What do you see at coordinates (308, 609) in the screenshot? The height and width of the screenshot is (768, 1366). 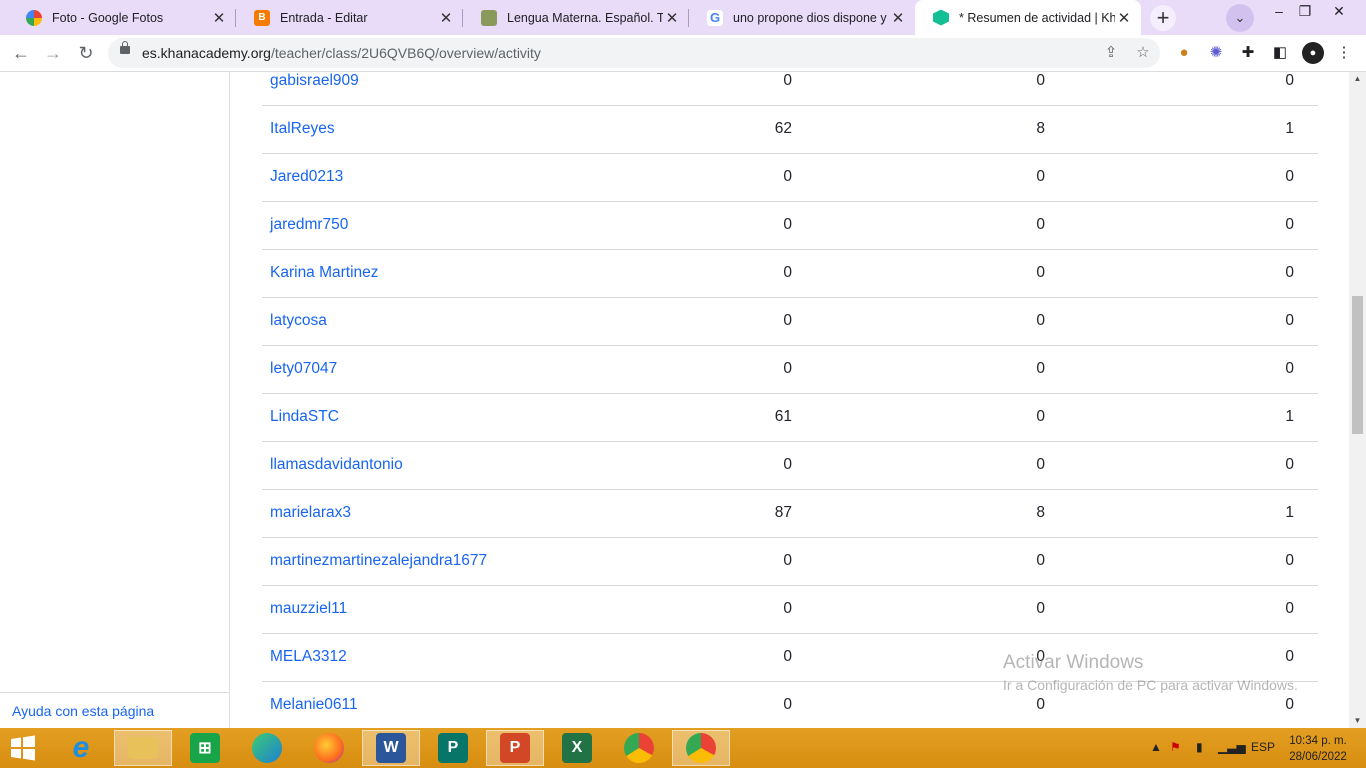 I see `student-name-link: mauzziel11` at bounding box center [308, 609].